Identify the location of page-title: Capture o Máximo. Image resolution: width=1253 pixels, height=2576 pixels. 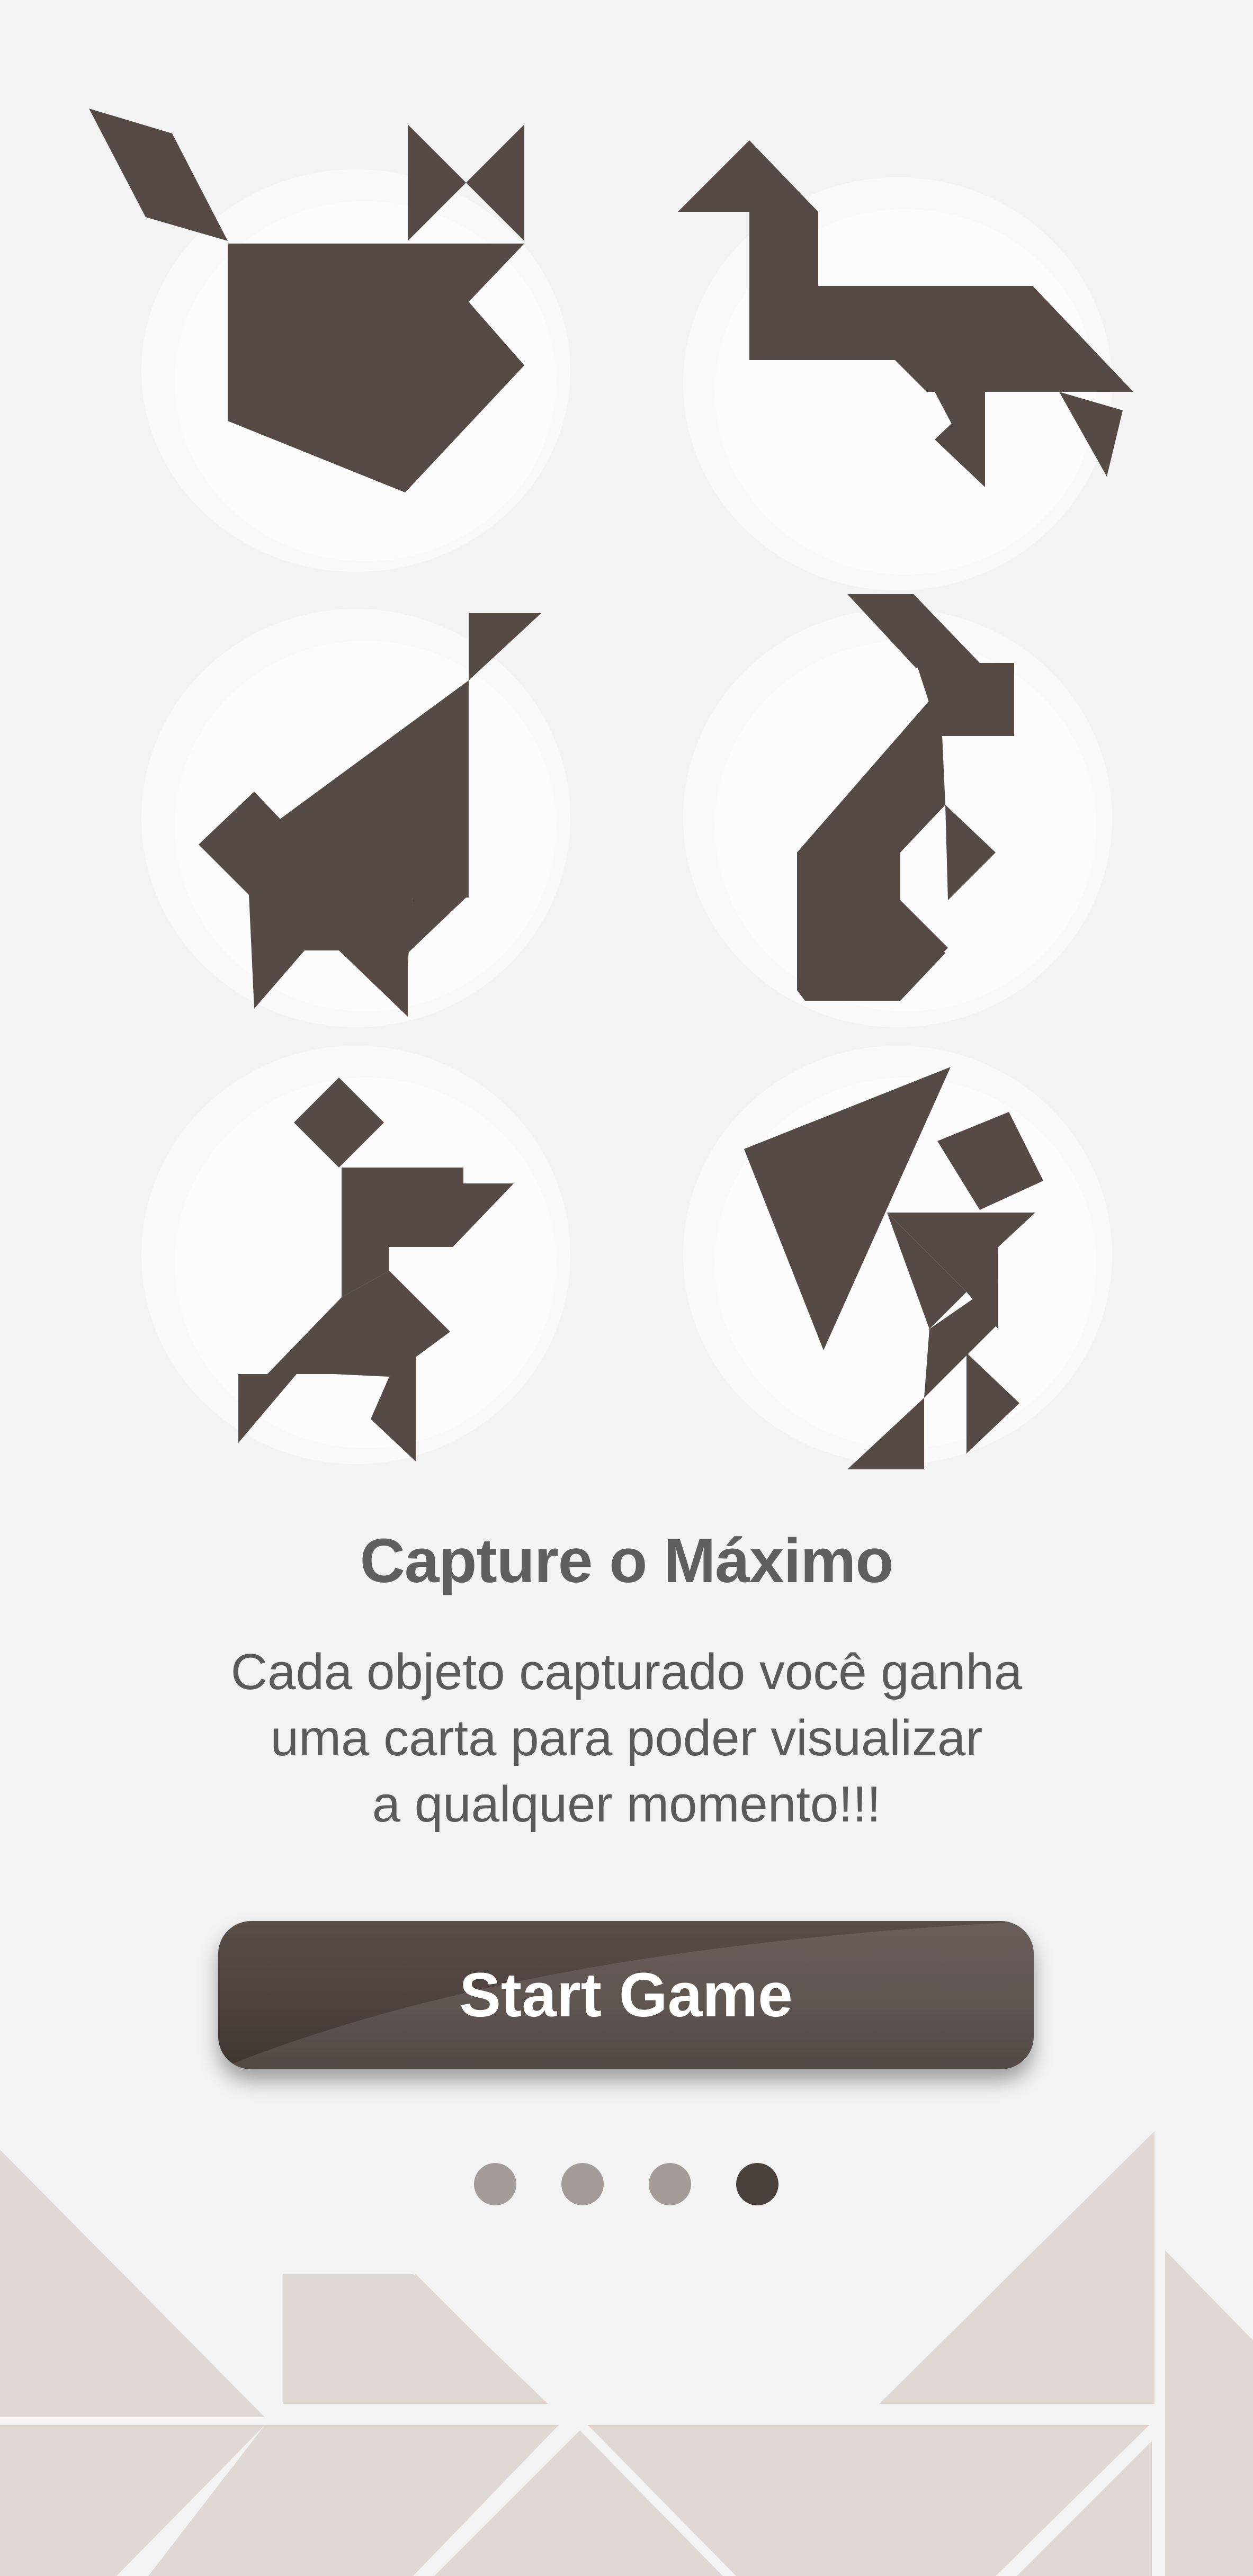
(627, 1561).